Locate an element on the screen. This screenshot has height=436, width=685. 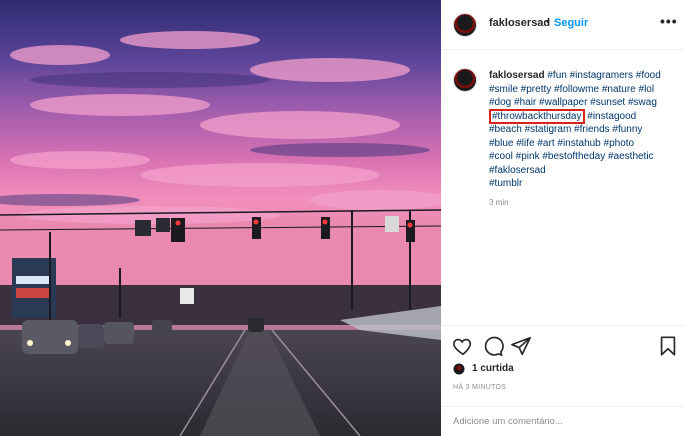
share-icon is located at coordinates (521, 346).